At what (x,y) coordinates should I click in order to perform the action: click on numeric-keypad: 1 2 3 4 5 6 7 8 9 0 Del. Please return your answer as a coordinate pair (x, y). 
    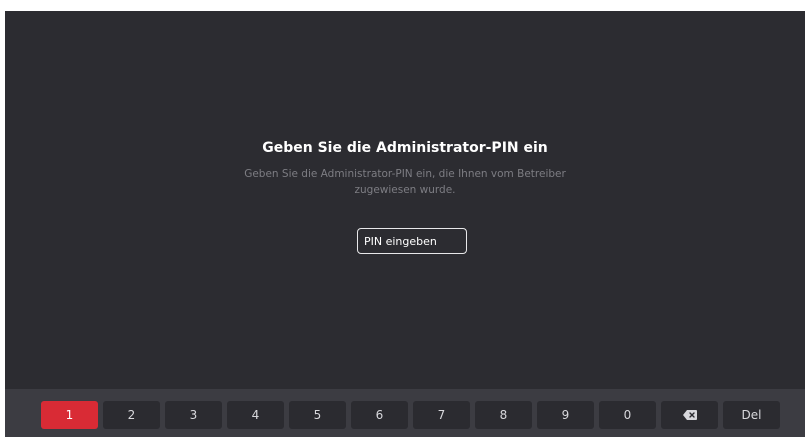
    Looking at the image, I should click on (405, 413).